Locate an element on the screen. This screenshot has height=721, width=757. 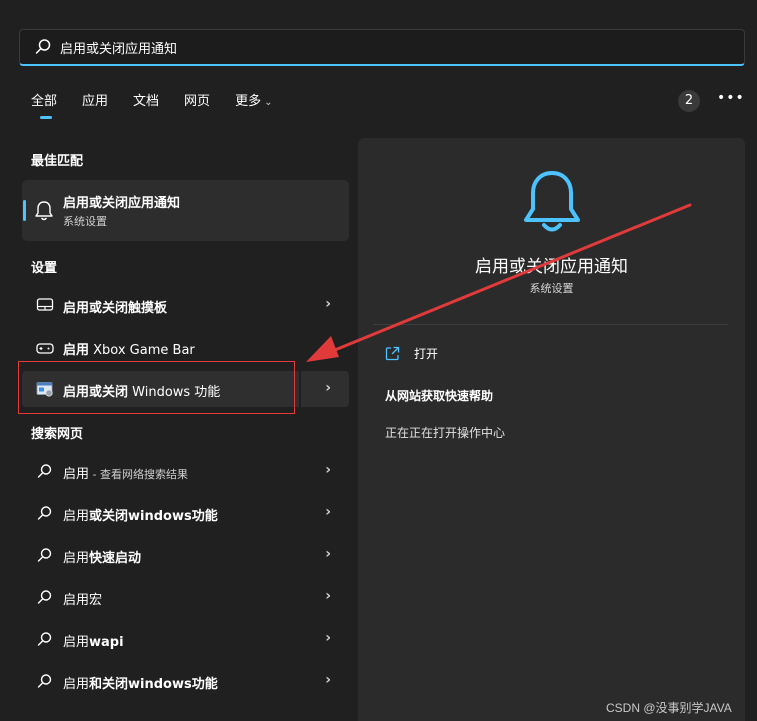
tab-apps: 应用 is located at coordinates (95, 106).